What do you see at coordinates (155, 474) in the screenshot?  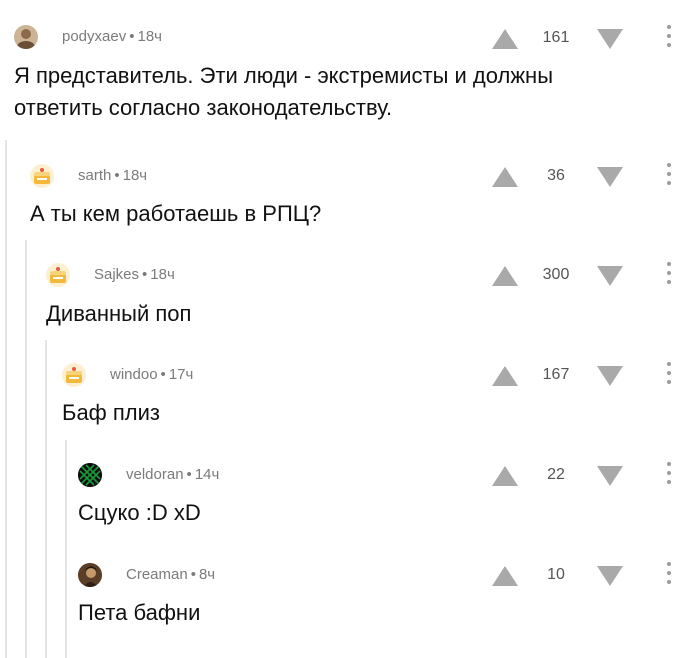 I see `author-name: veldoran` at bounding box center [155, 474].